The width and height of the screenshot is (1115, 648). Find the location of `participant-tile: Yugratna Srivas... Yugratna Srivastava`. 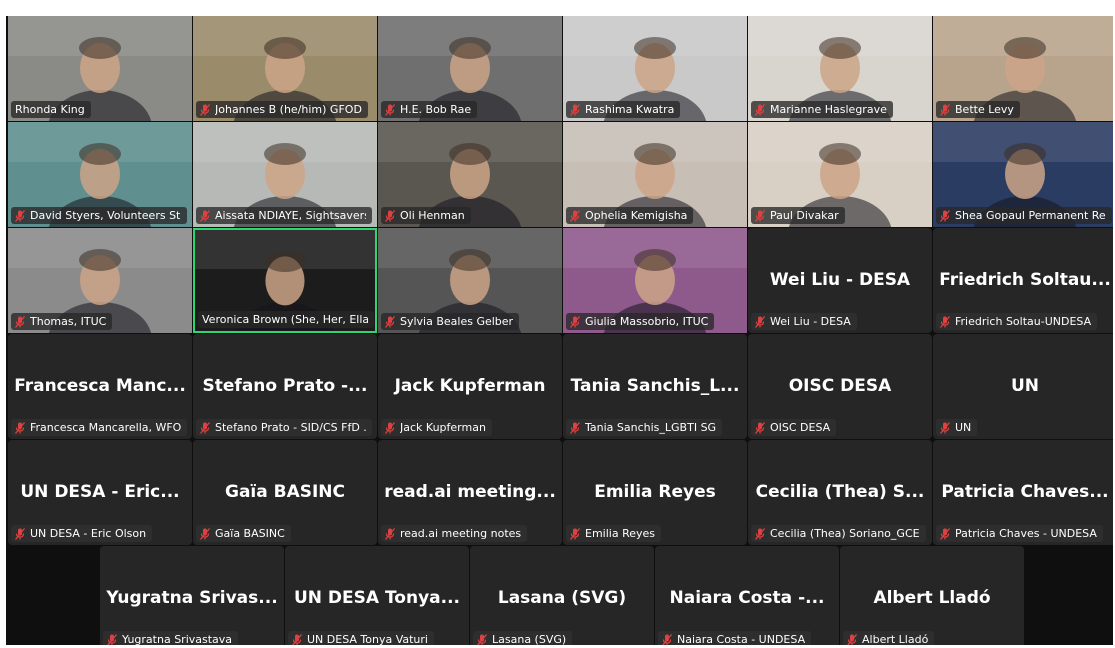

participant-tile: Yugratna Srivas... Yugratna Srivastava is located at coordinates (192, 595).